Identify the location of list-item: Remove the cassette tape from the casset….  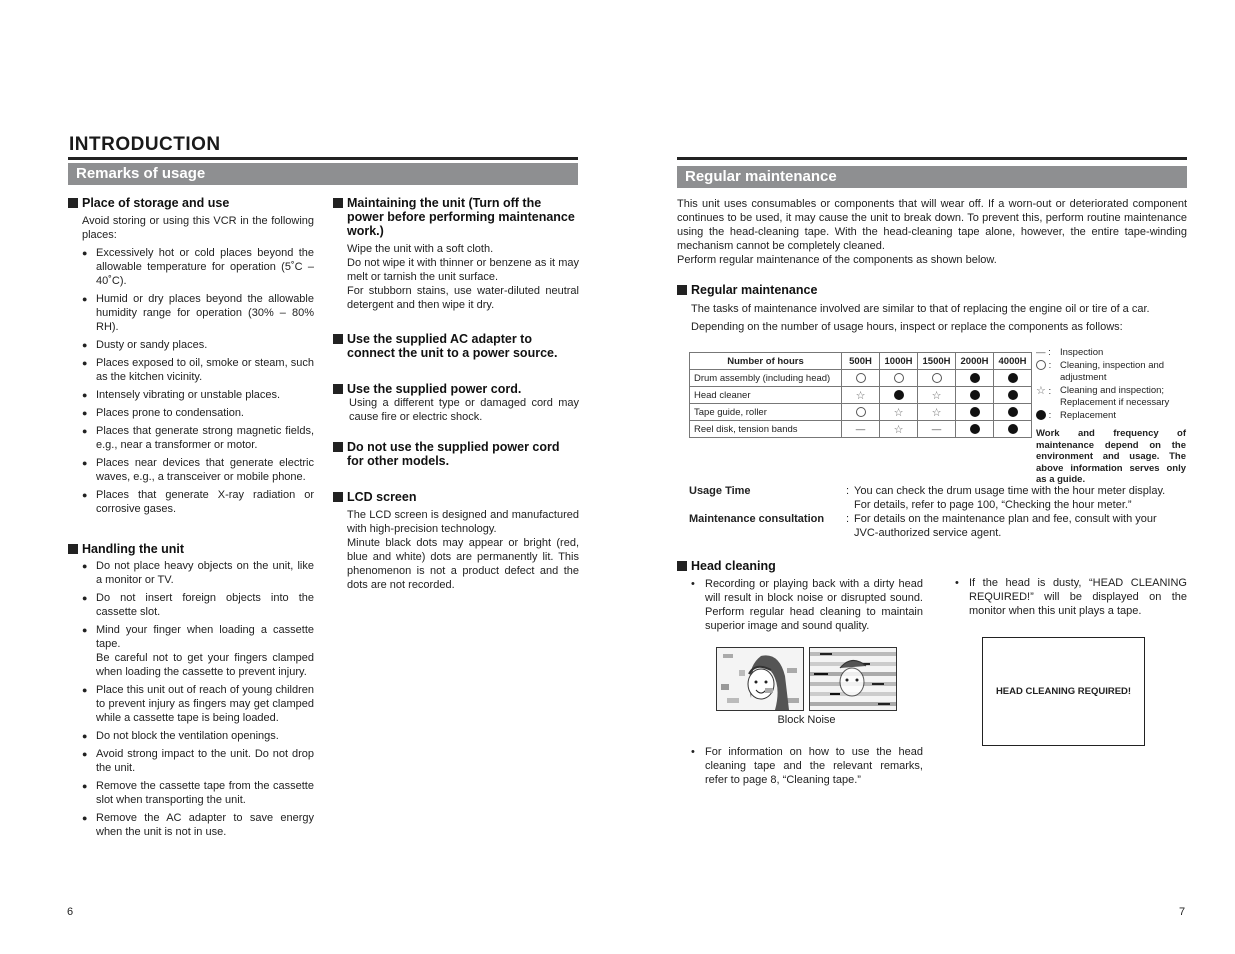
(198, 793).